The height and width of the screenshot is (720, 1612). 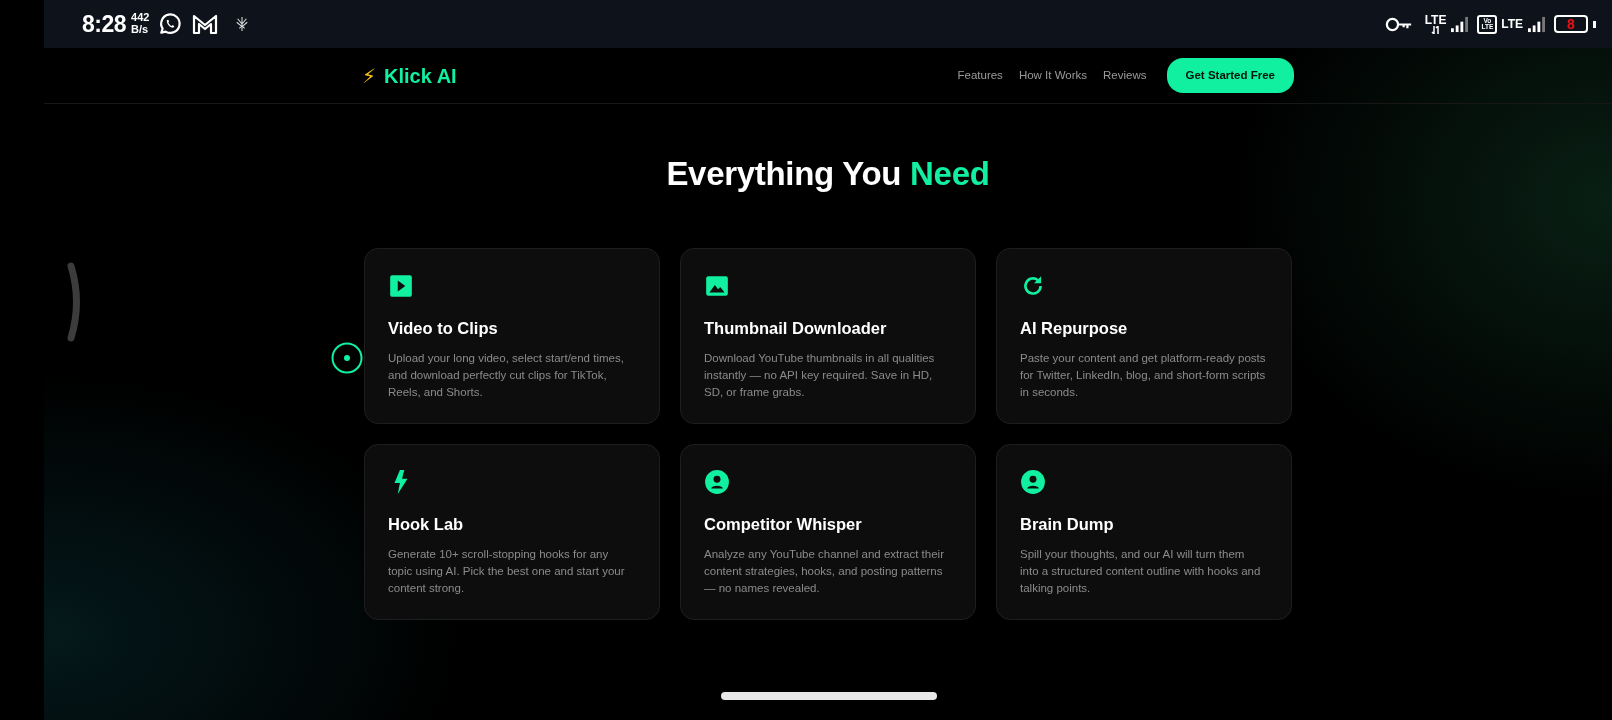 What do you see at coordinates (369, 75) in the screenshot?
I see `logo-icon: ⚡` at bounding box center [369, 75].